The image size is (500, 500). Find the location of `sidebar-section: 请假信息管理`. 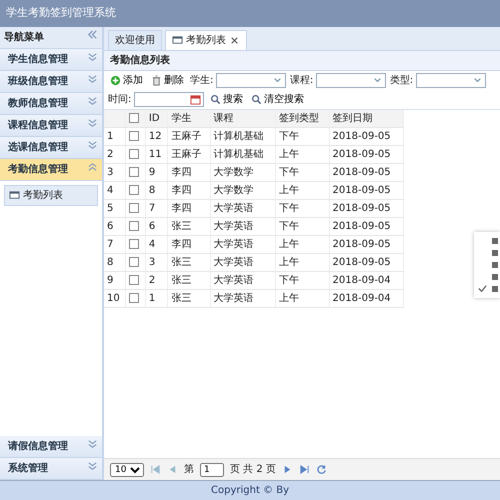

sidebar-section: 请假信息管理 is located at coordinates (51, 447).